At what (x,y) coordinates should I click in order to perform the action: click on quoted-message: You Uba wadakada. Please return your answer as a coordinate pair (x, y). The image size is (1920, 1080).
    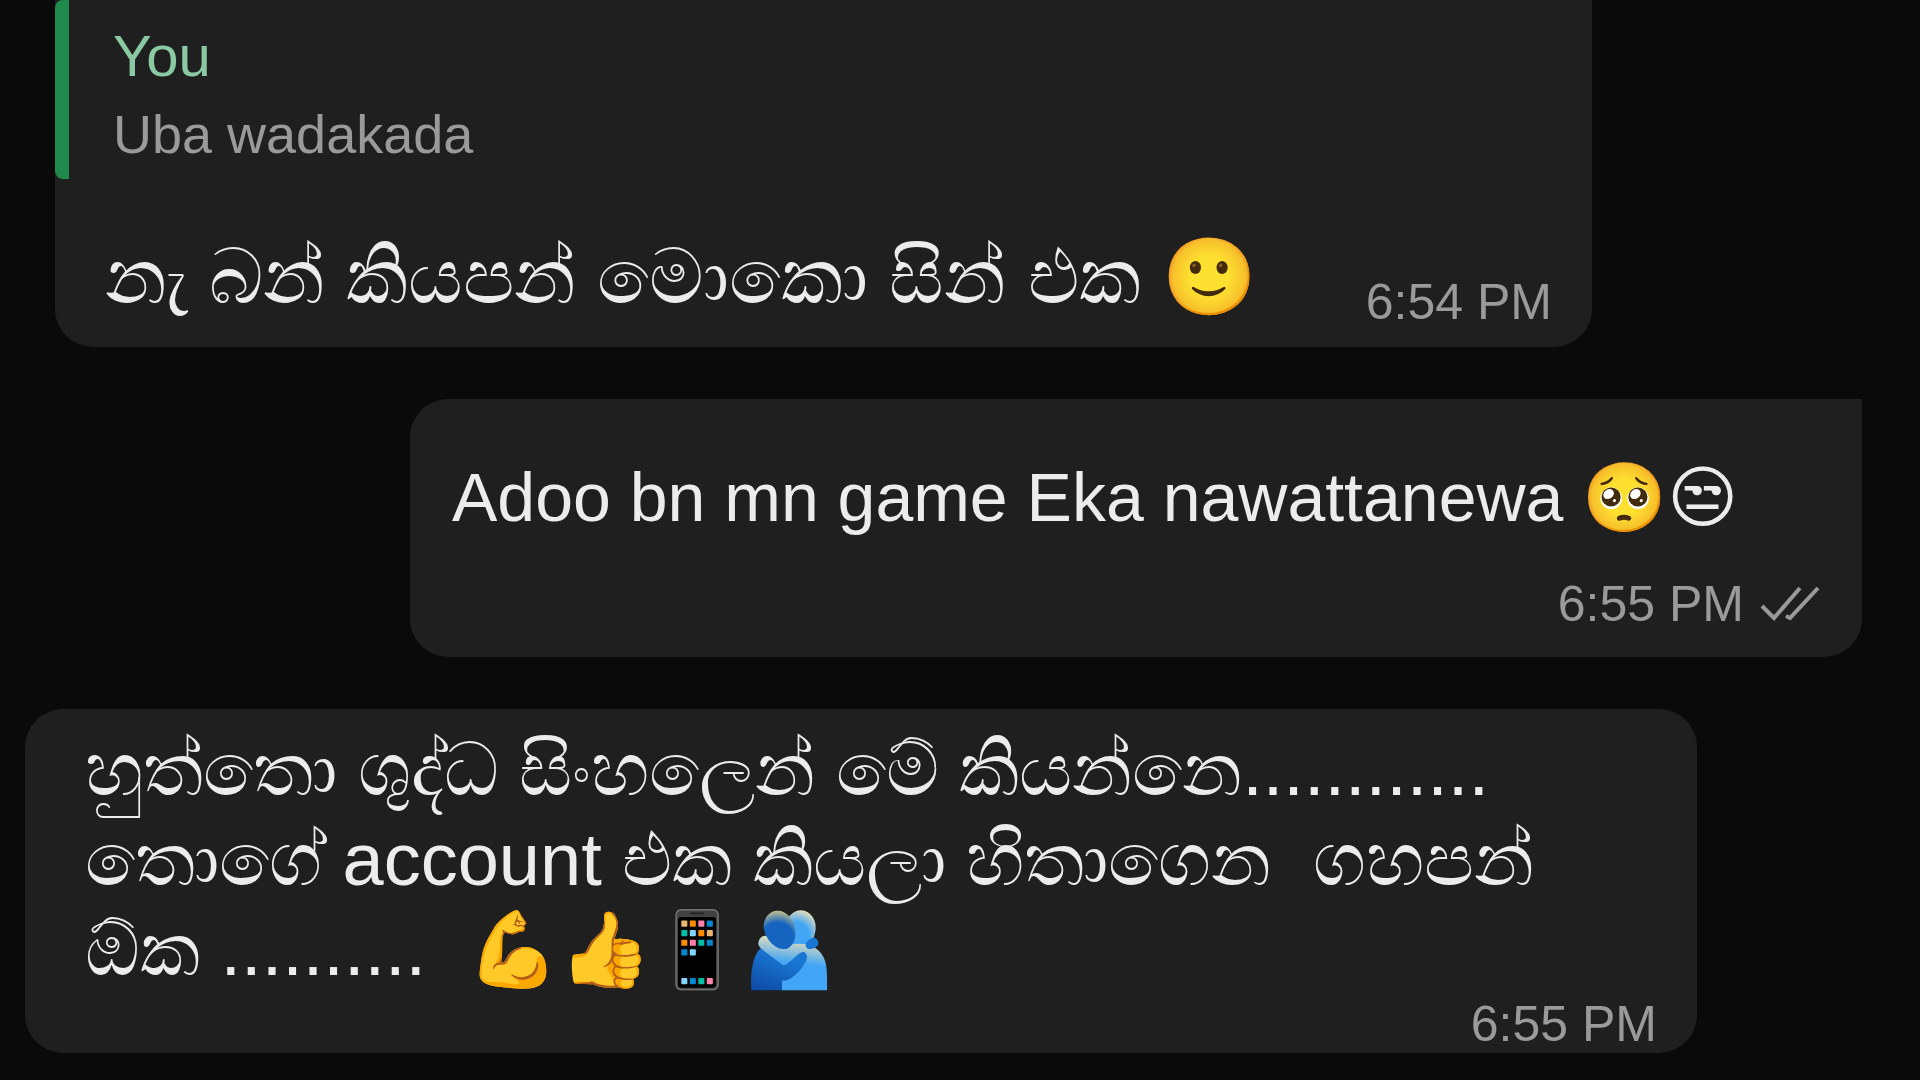
    Looking at the image, I should click on (803, 89).